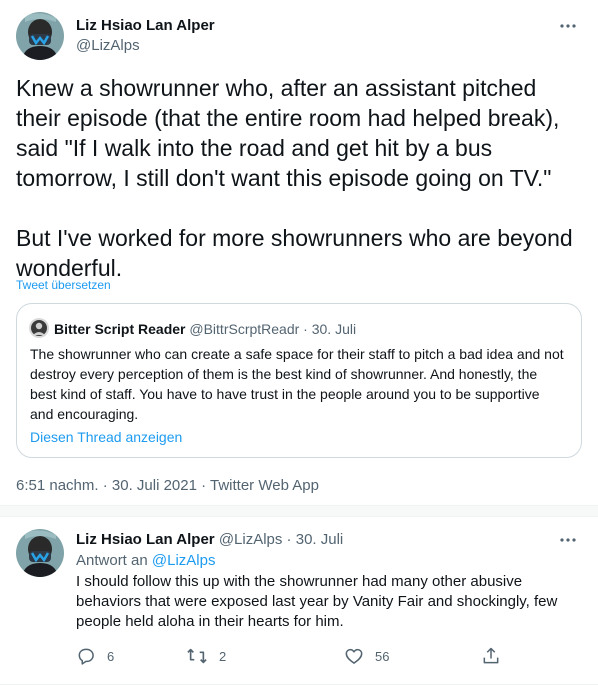 The image size is (598, 685). I want to click on translate-tweet-link: Tweet übersetzen, so click(63, 285).